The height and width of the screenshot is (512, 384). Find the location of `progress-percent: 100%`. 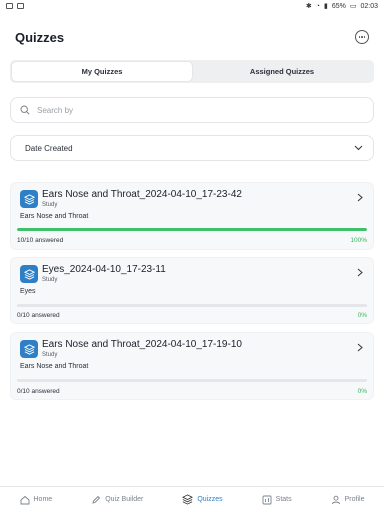

progress-percent: 100% is located at coordinates (358, 240).